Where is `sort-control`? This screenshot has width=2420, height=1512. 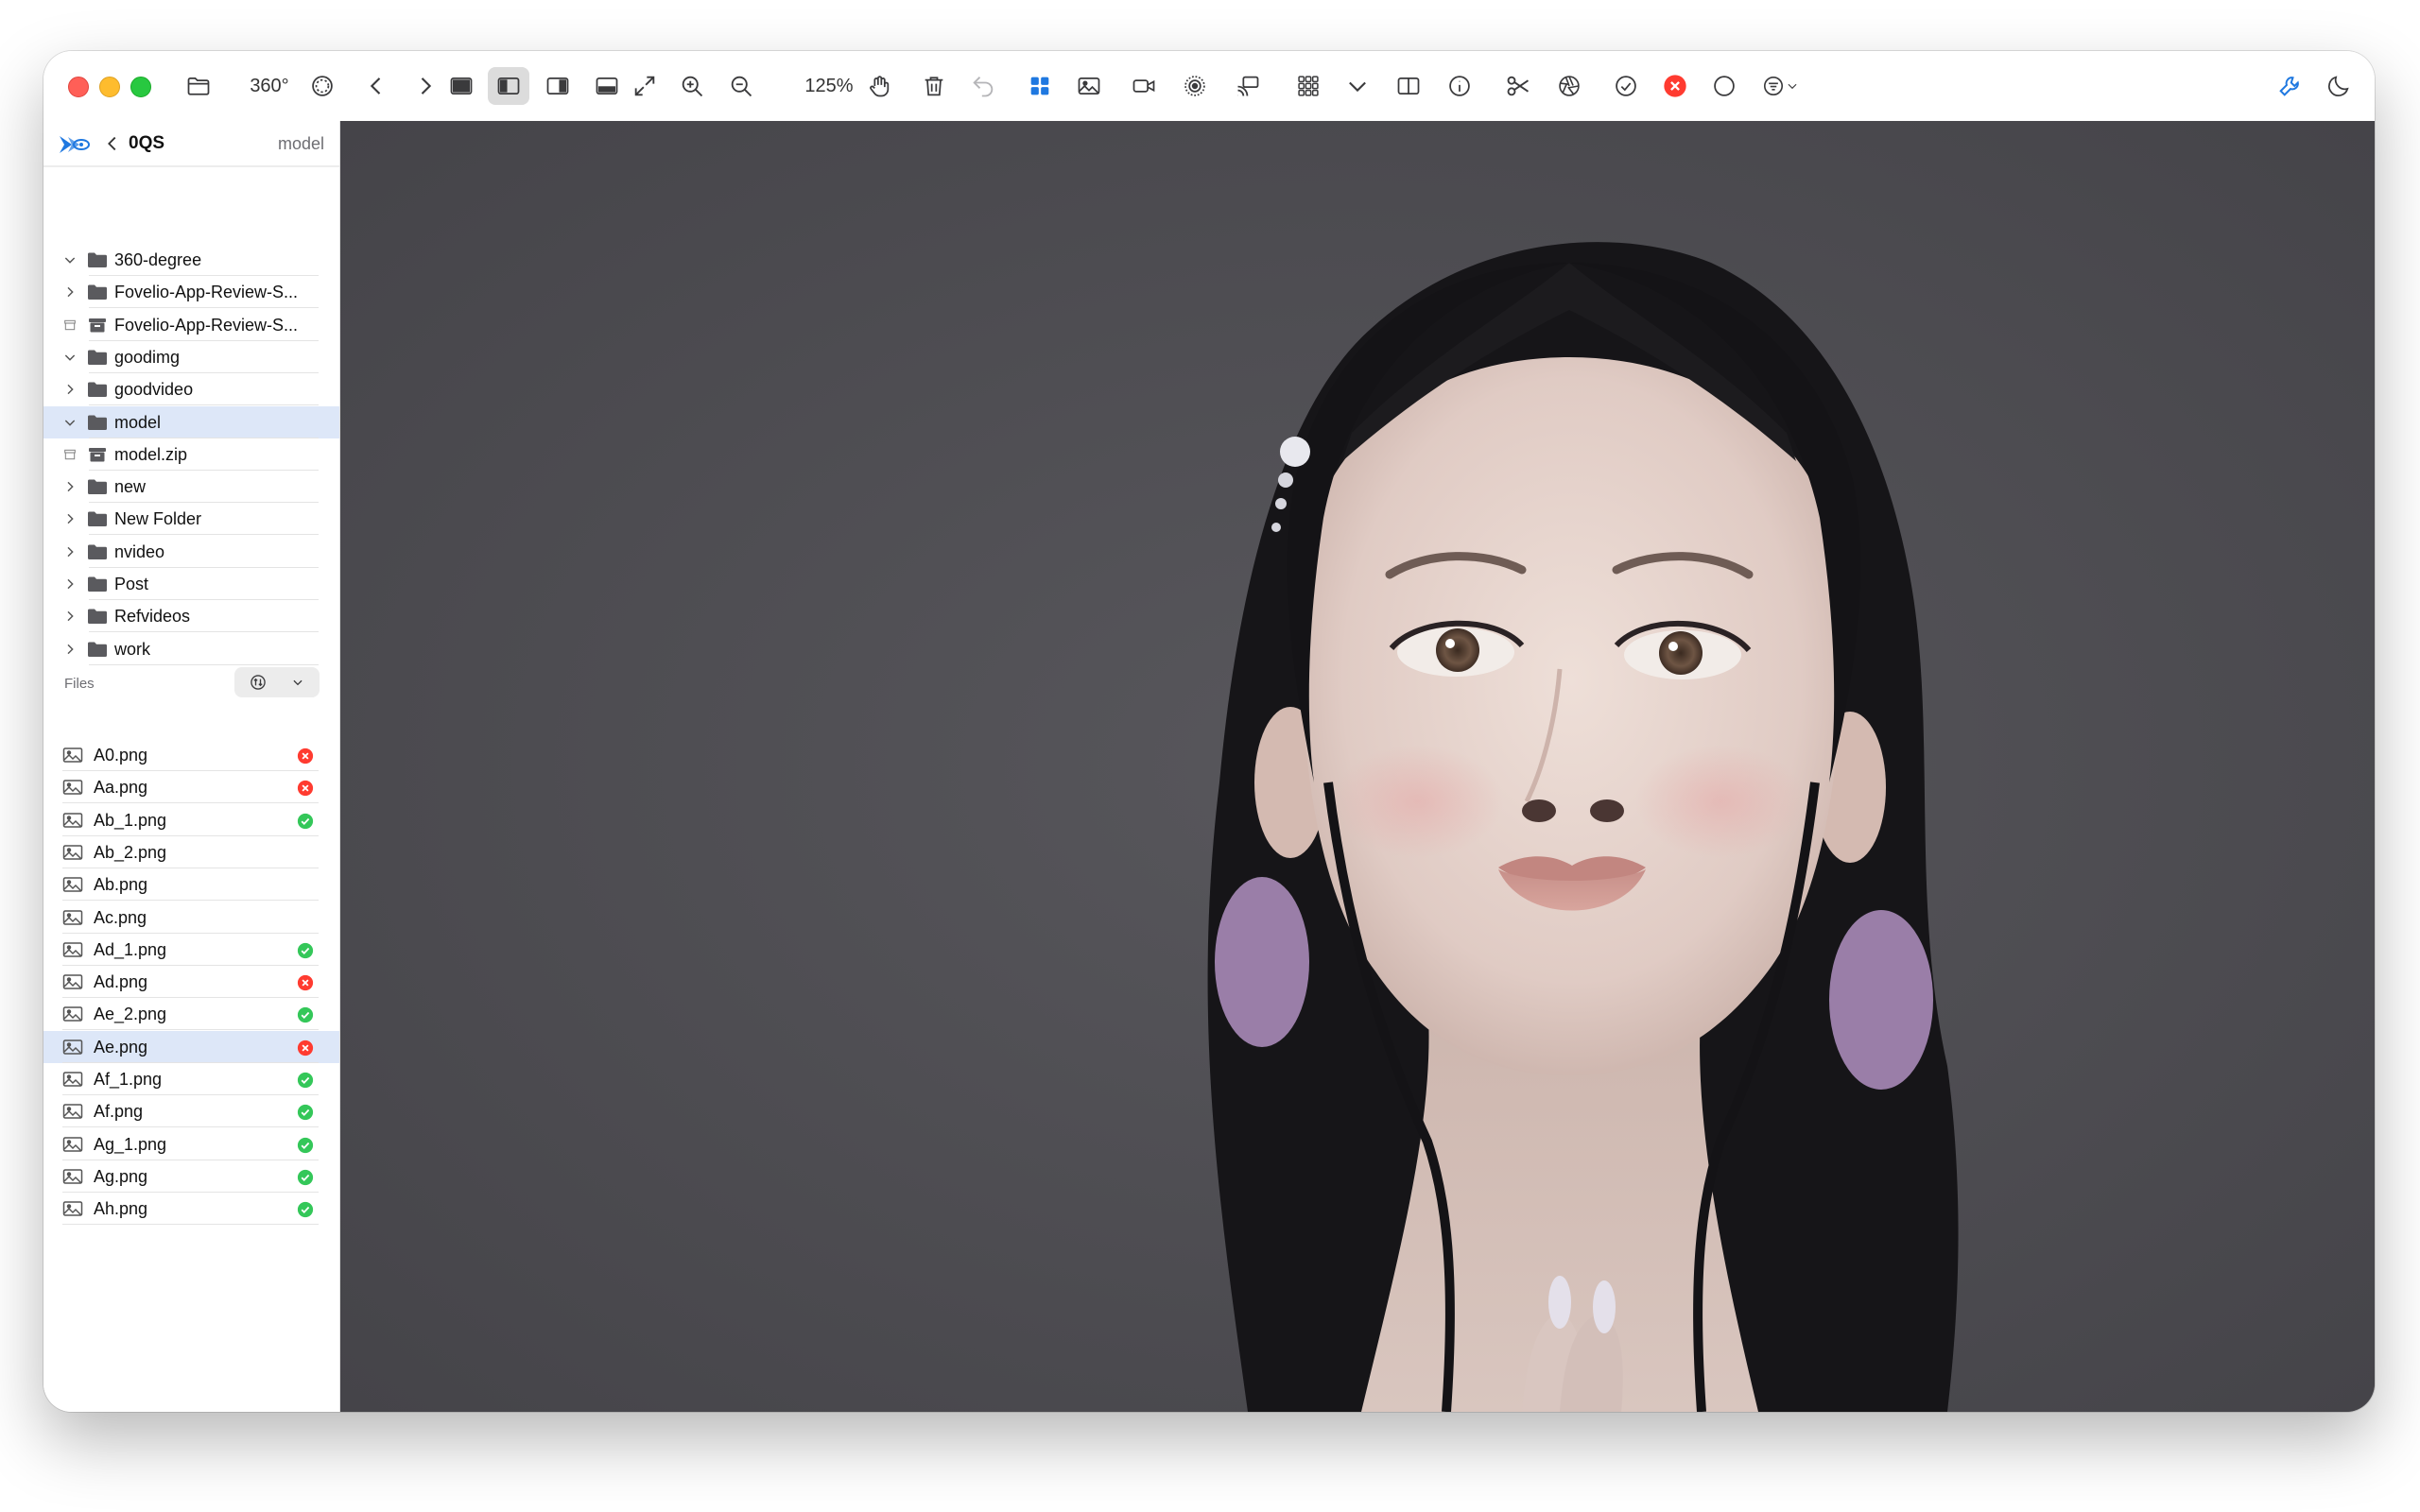
sort-control is located at coordinates (277, 682).